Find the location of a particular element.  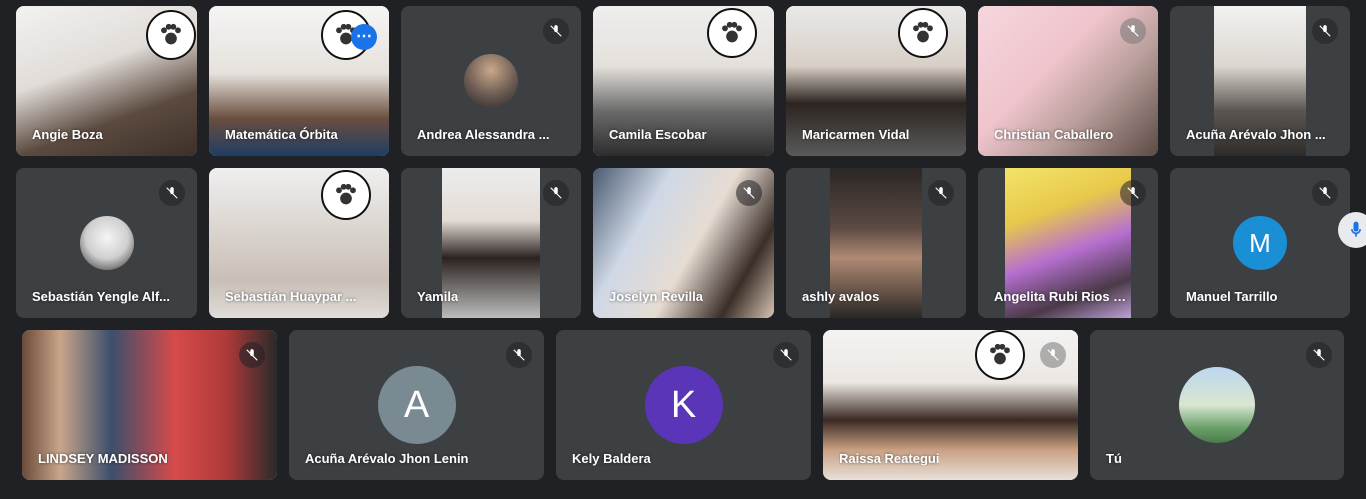

avatar-initial: M is located at coordinates (1260, 242).